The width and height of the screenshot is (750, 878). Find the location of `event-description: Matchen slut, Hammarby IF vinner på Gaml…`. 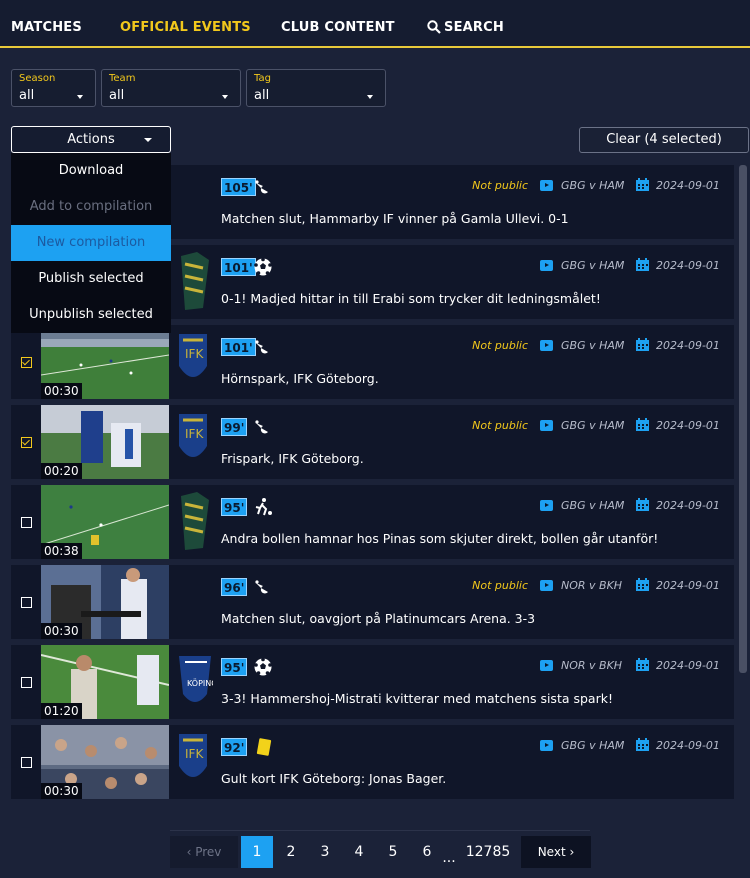

event-description: Matchen slut, Hammarby IF vinner på Gaml… is located at coordinates (395, 218).